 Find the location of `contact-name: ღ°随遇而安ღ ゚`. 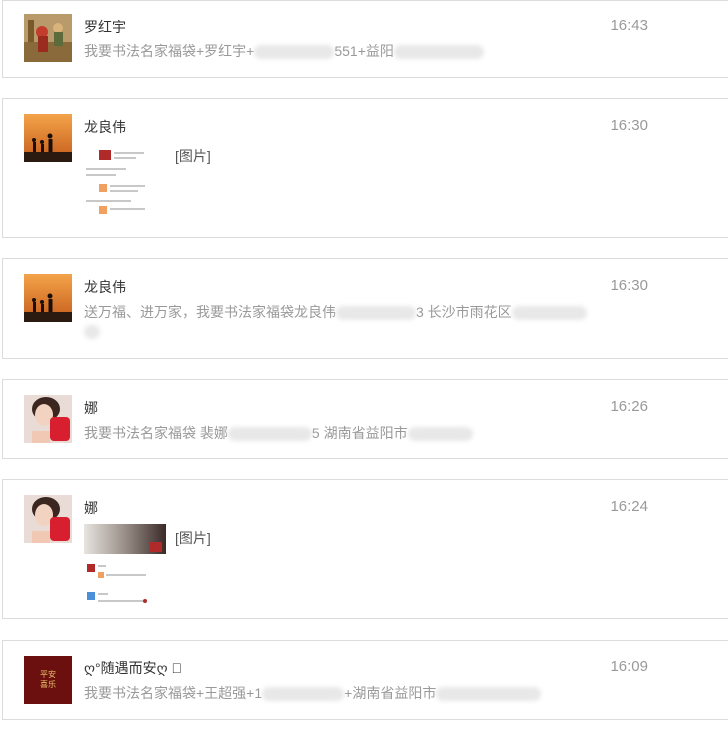

contact-name: ღ°随遇而安ღ ゚ is located at coordinates (133, 668).